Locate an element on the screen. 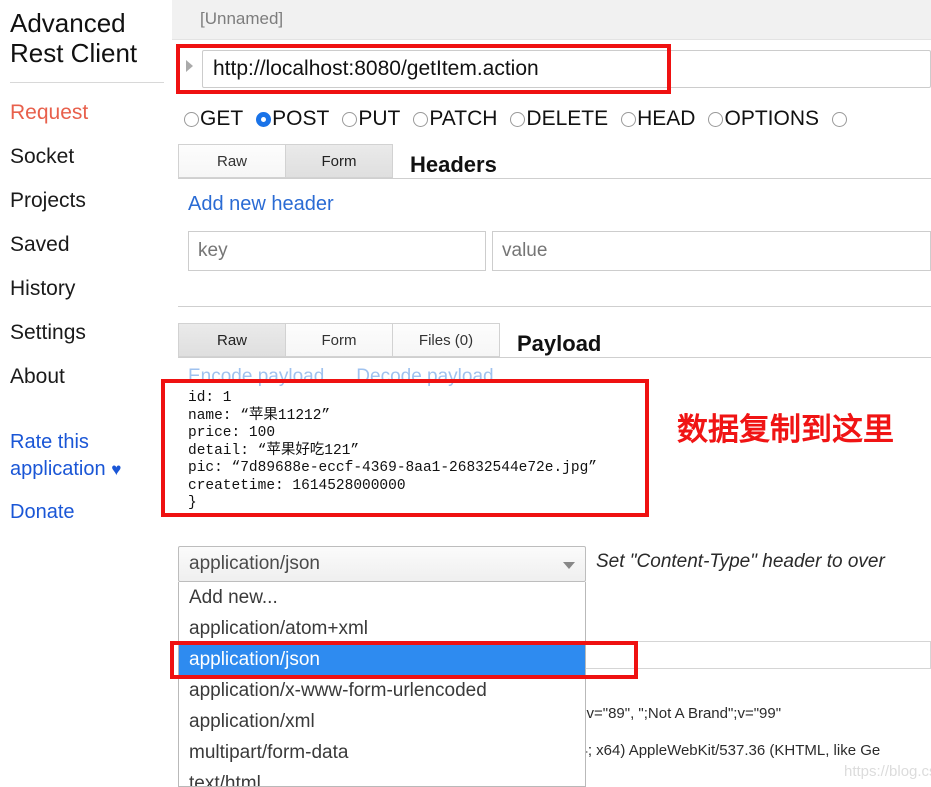 The height and width of the screenshot is (787, 931). tab-payload-form: Form is located at coordinates (339, 340).